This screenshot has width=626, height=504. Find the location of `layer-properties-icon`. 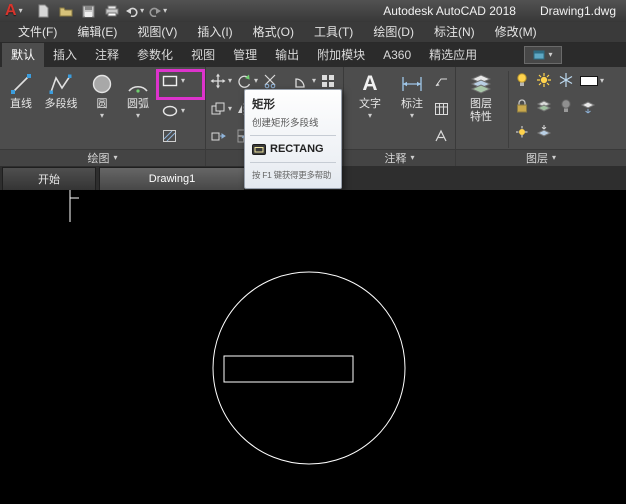

layer-properties-icon is located at coordinates (481, 84).